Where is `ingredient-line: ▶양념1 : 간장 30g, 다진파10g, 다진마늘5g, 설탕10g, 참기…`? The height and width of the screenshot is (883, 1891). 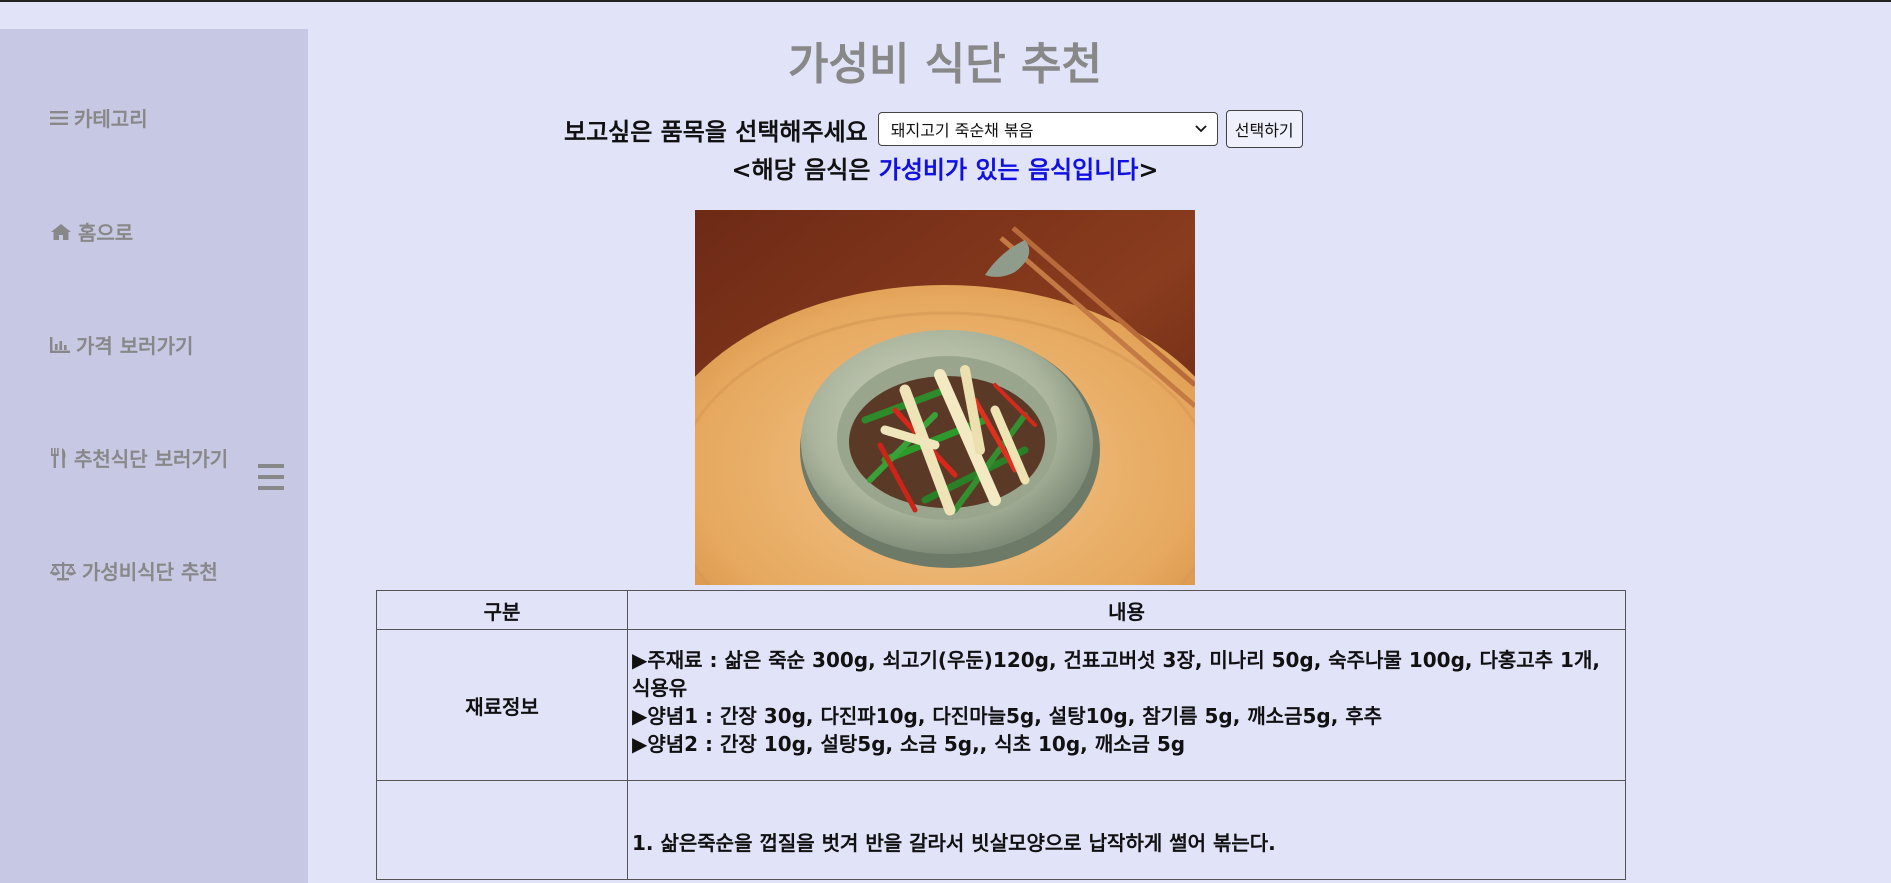 ingredient-line: ▶양념1 : 간장 30g, 다진파10g, 다진마늘5g, 설탕10g, 참기… is located at coordinates (1007, 716).